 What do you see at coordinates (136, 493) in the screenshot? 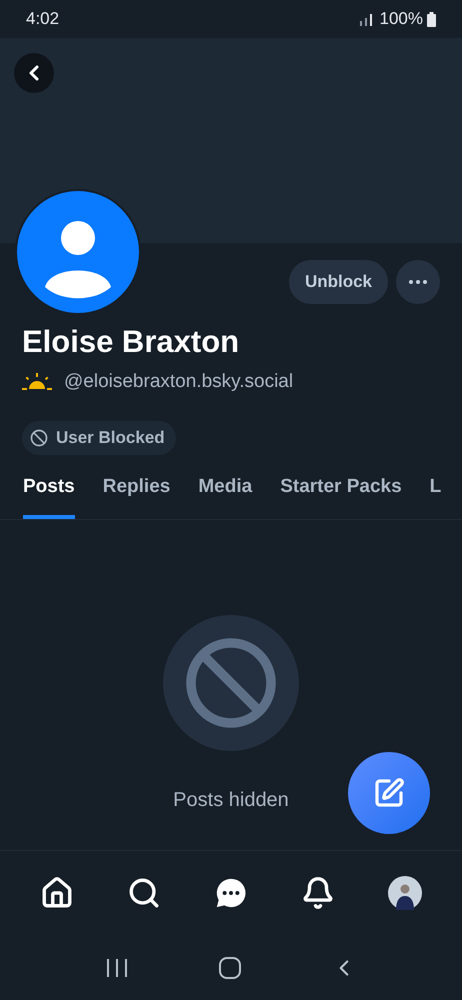
I see `profile-tab: Replies` at bounding box center [136, 493].